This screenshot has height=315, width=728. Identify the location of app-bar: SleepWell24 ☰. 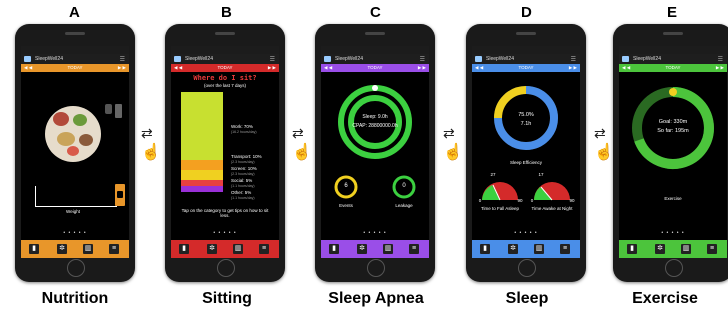
(75, 59).